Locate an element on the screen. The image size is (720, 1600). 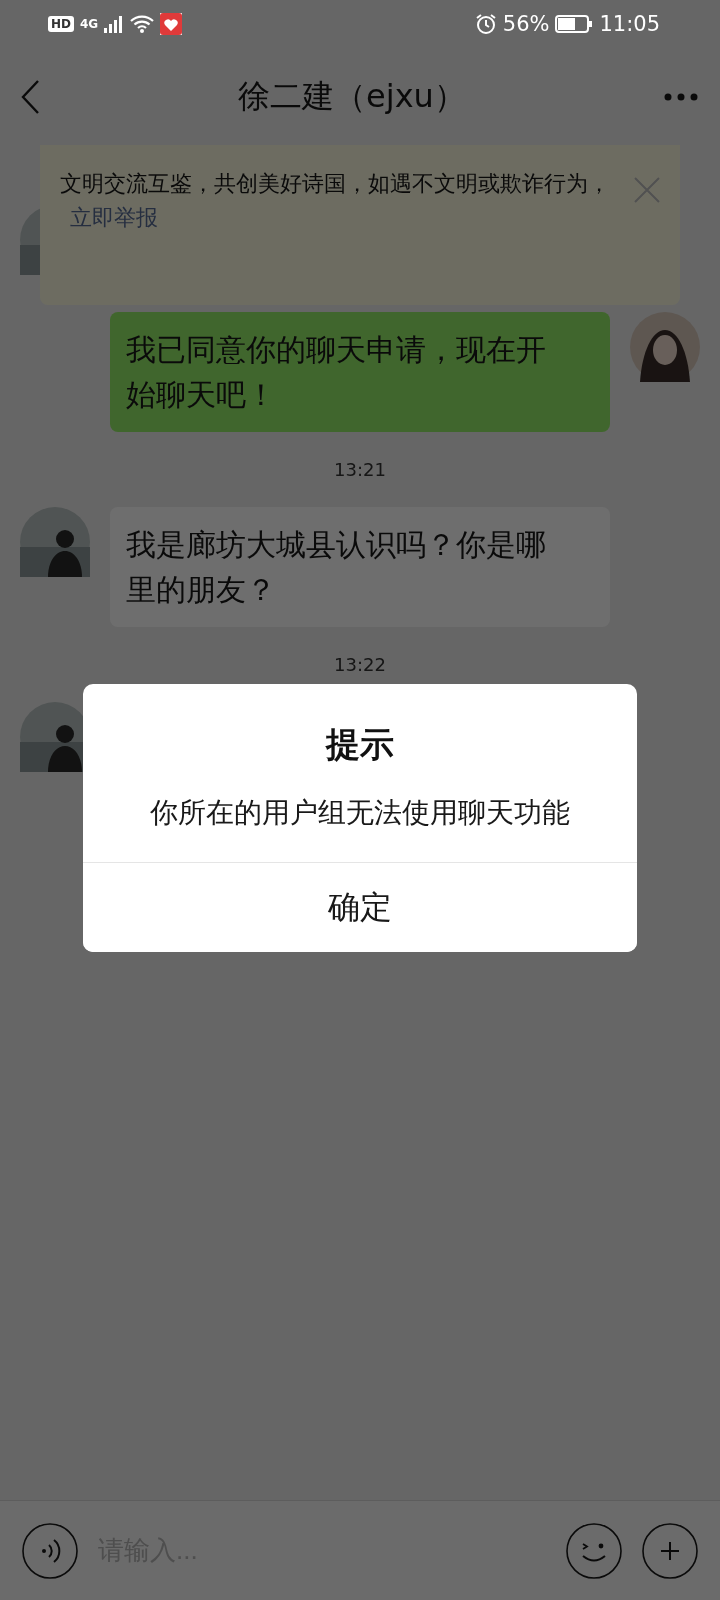
hd-badge: HD is located at coordinates (61, 24).